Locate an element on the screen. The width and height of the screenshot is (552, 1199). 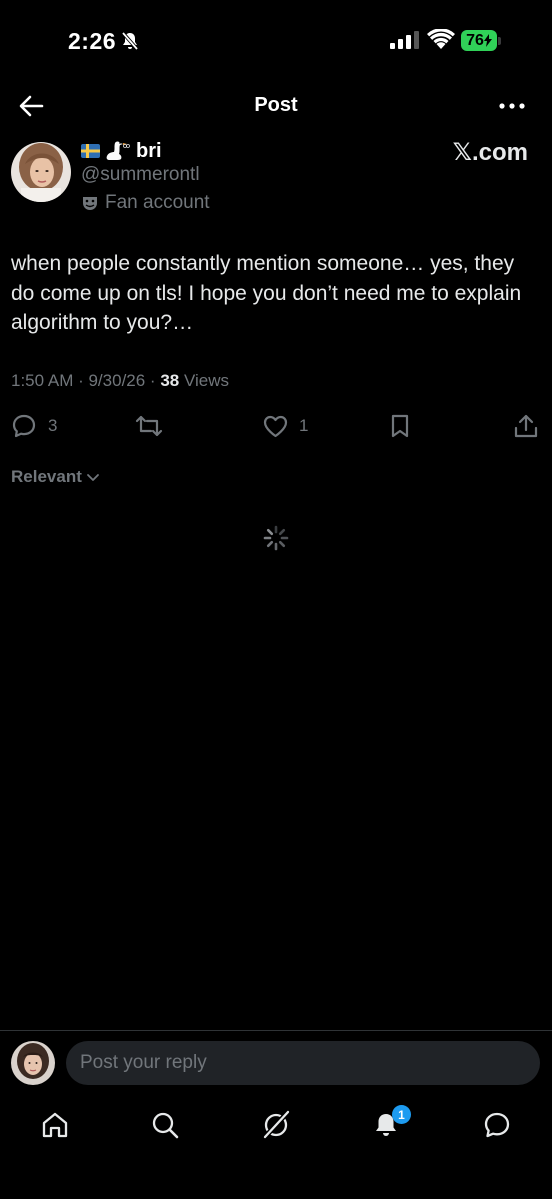
sweden-flag-icon is located at coordinates (90, 151).